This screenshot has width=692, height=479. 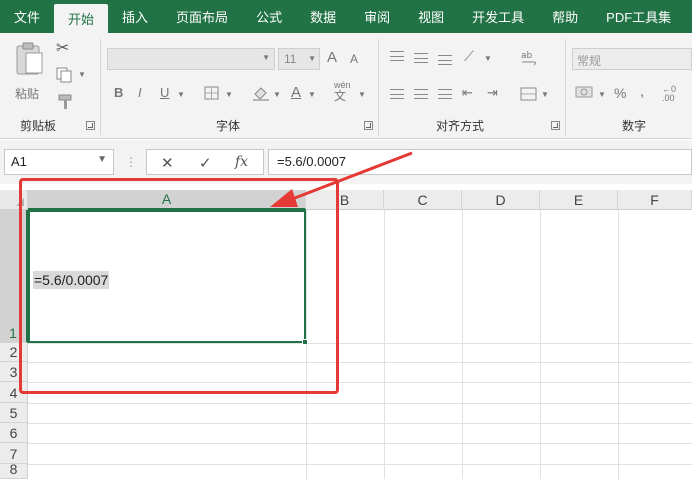 What do you see at coordinates (341, 179) in the screenshot?
I see `annotation-arrow` at bounding box center [341, 179].